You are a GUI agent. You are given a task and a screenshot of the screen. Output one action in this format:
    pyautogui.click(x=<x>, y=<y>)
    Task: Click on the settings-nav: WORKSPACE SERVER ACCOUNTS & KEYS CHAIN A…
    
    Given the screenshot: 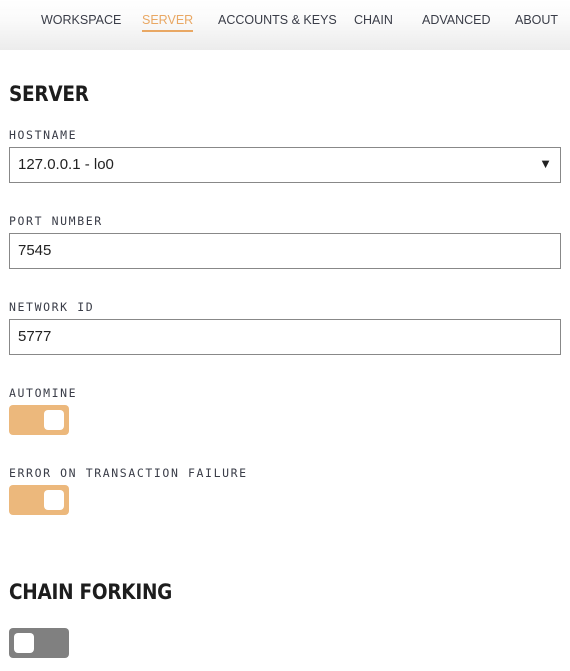 What is the action you would take?
    pyautogui.click(x=285, y=25)
    